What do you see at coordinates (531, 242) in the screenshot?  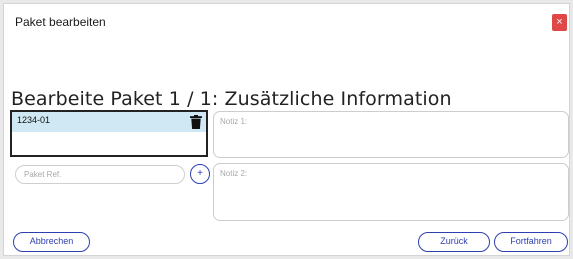 I see `continue-button: Fortfahren` at bounding box center [531, 242].